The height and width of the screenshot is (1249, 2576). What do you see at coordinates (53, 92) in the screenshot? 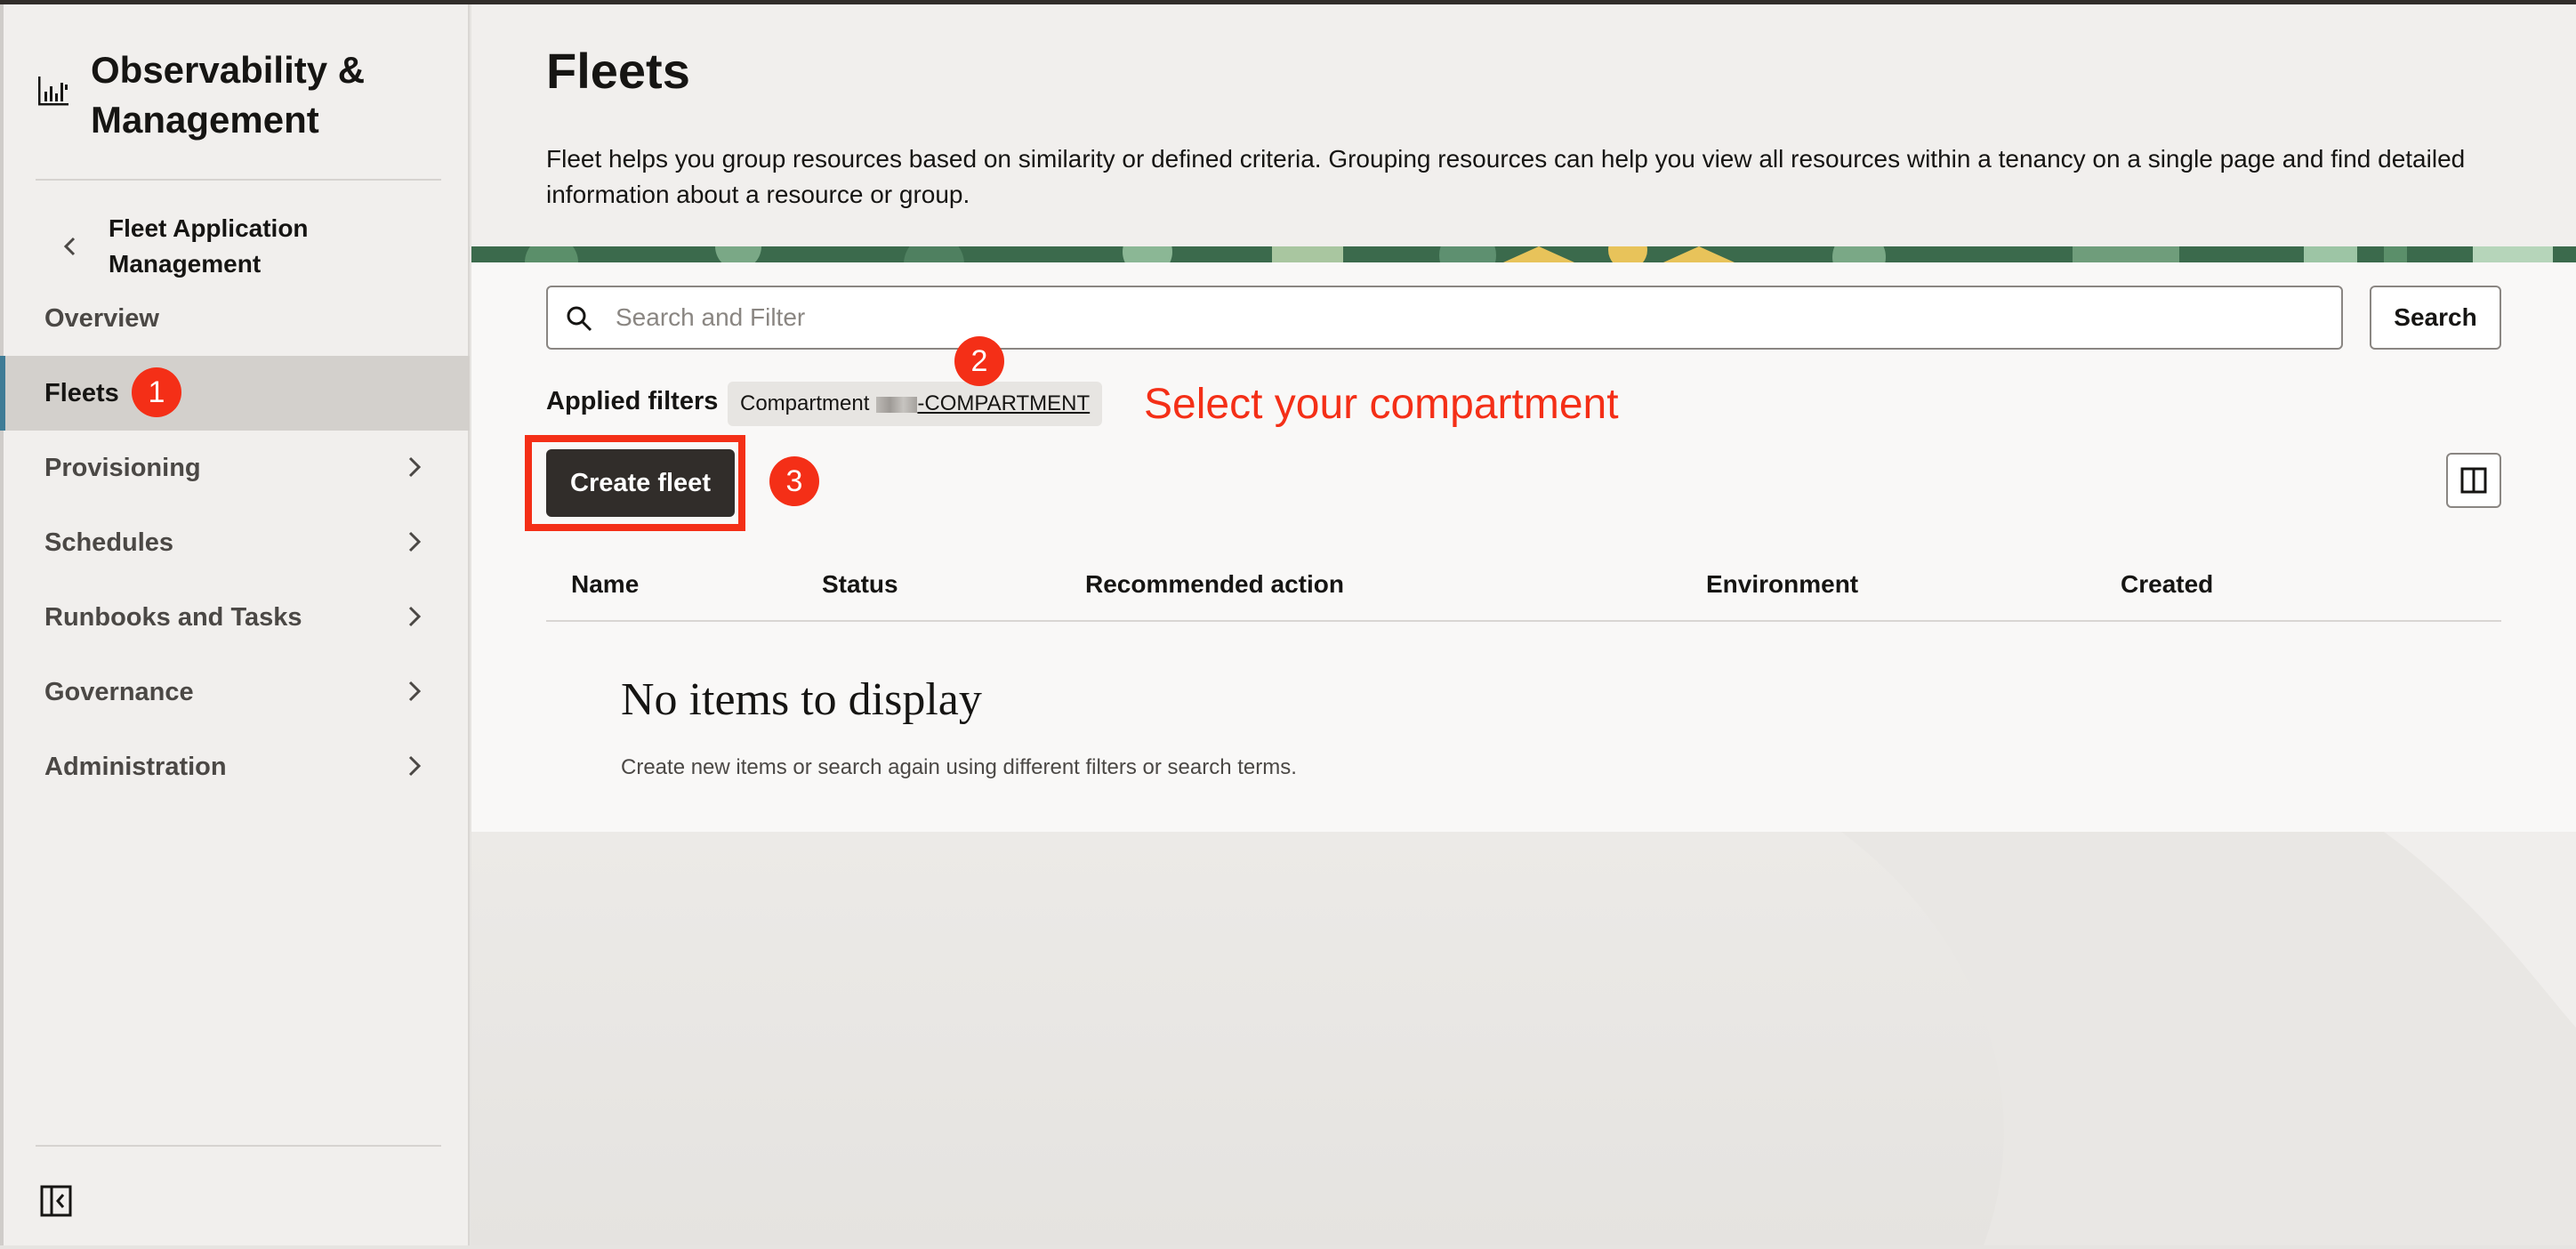
I see `chart-icon` at bounding box center [53, 92].